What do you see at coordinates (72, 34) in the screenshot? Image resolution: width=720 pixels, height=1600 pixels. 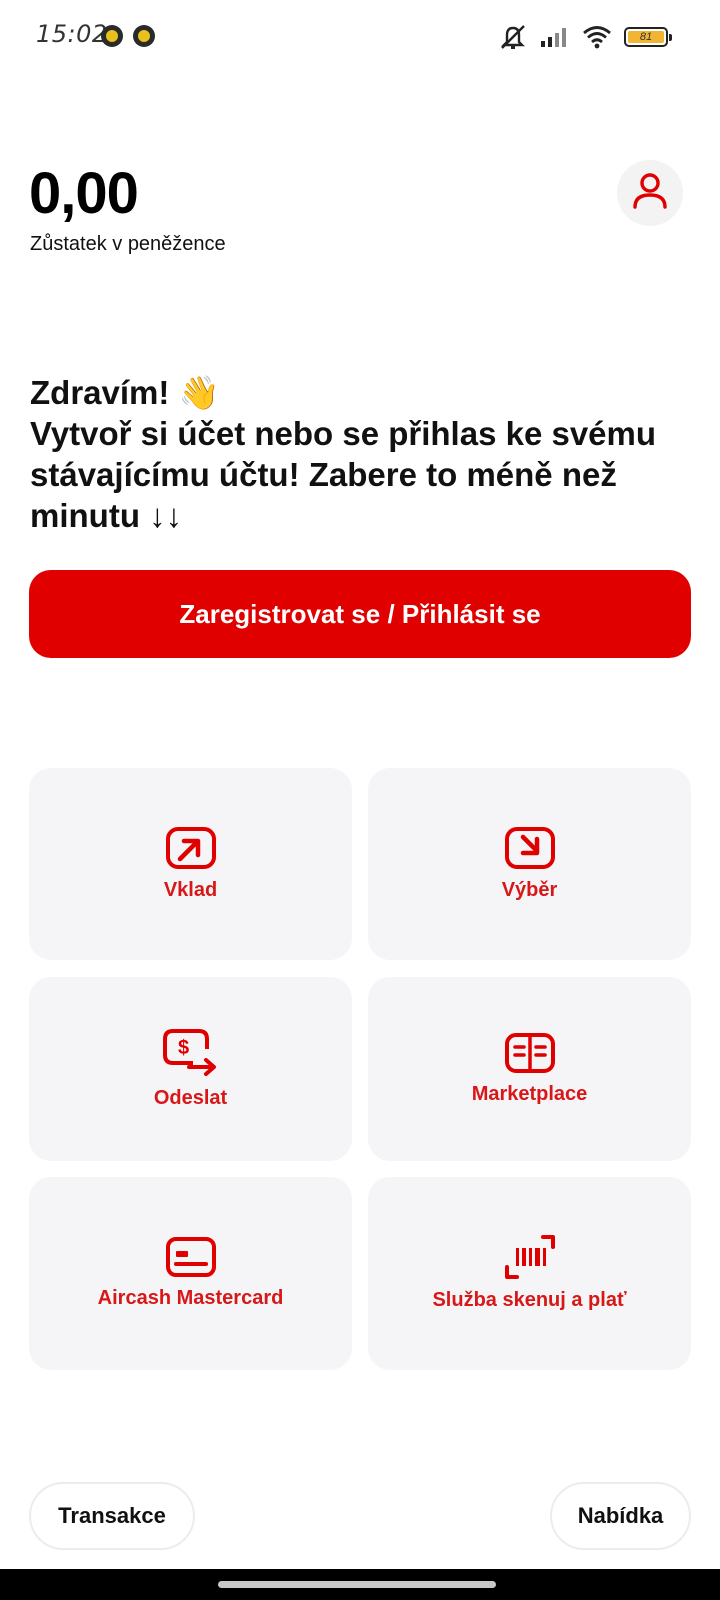 I see `status-time: 15:02` at bounding box center [72, 34].